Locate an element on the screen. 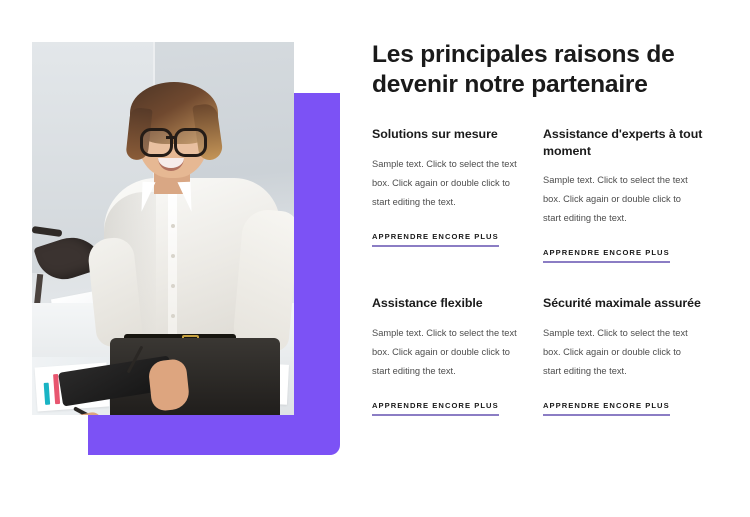 The height and width of the screenshot is (517, 750). shirt-collar-right is located at coordinates (184, 197).